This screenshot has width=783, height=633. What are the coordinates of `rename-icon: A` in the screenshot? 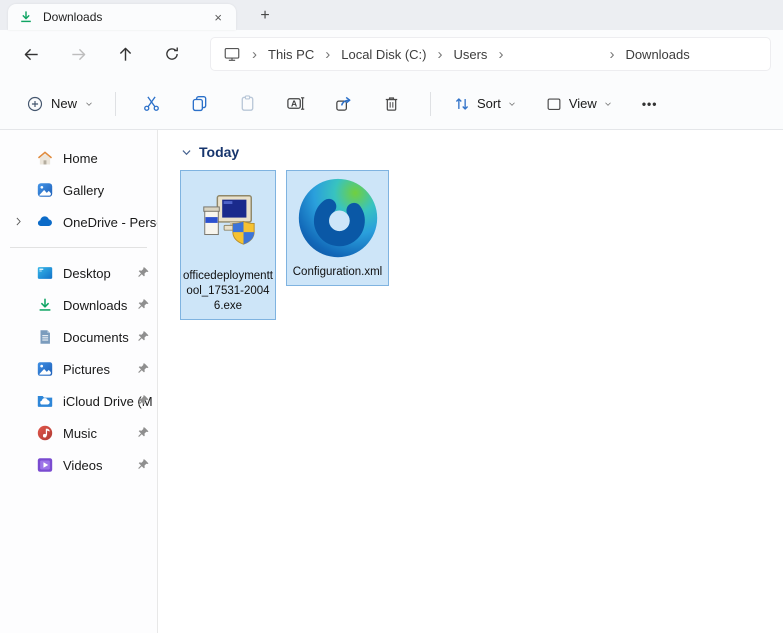 It's located at (295, 103).